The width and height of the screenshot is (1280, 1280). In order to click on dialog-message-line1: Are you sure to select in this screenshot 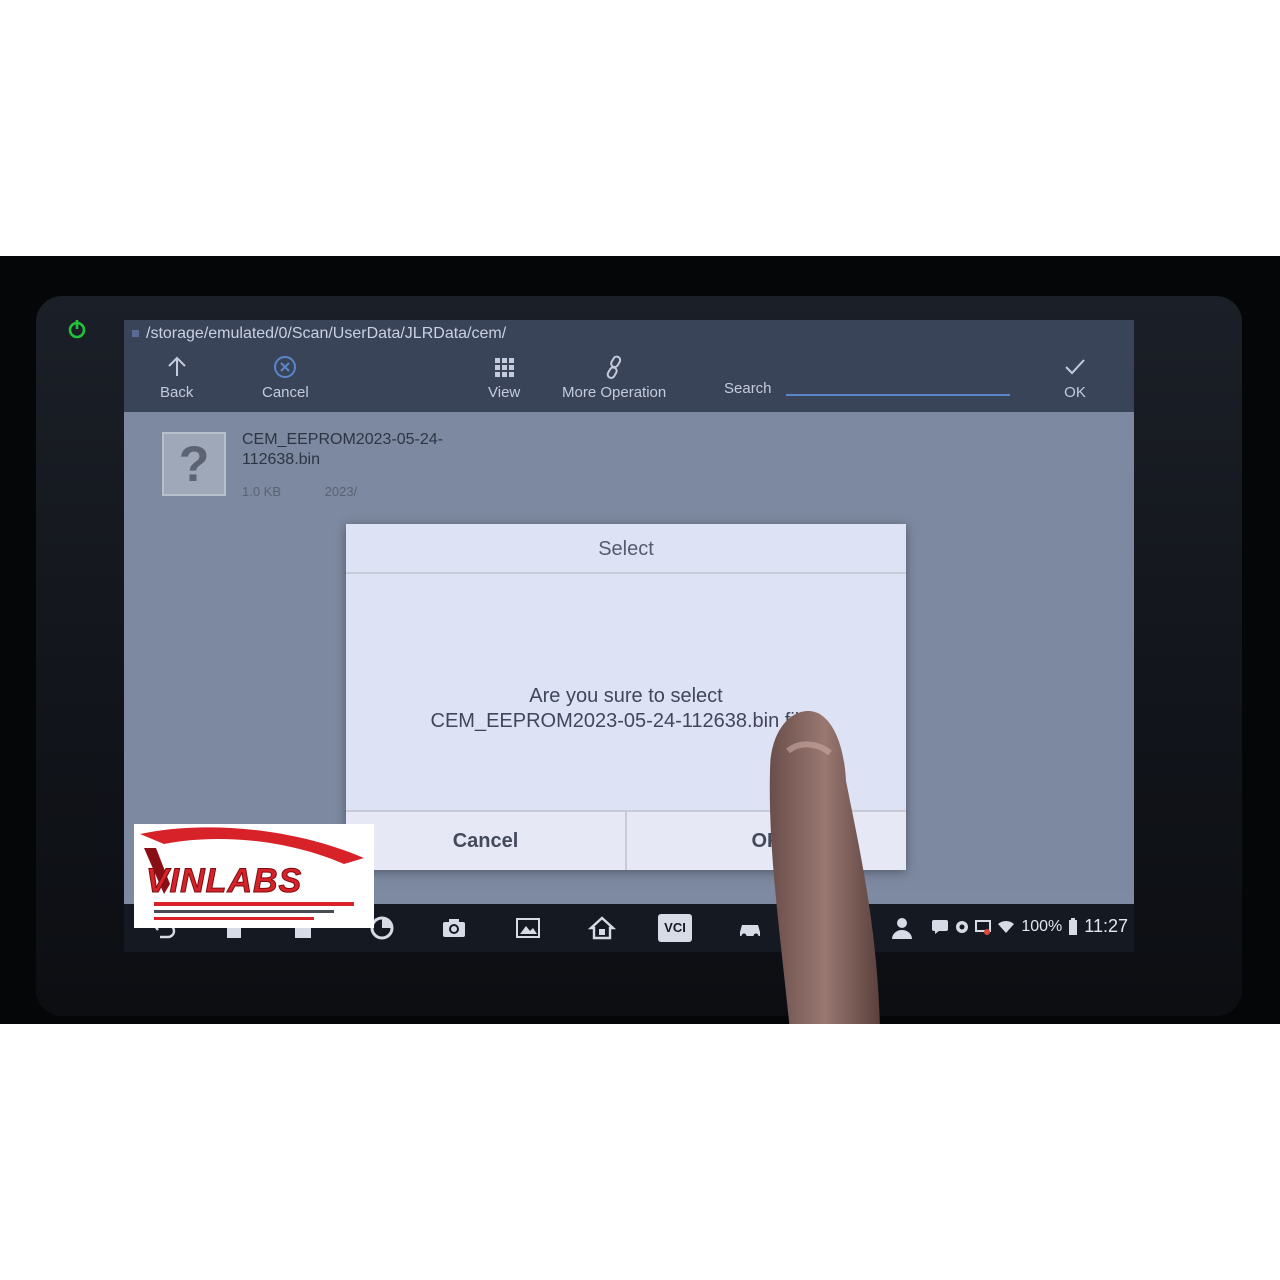, I will do `click(626, 696)`.